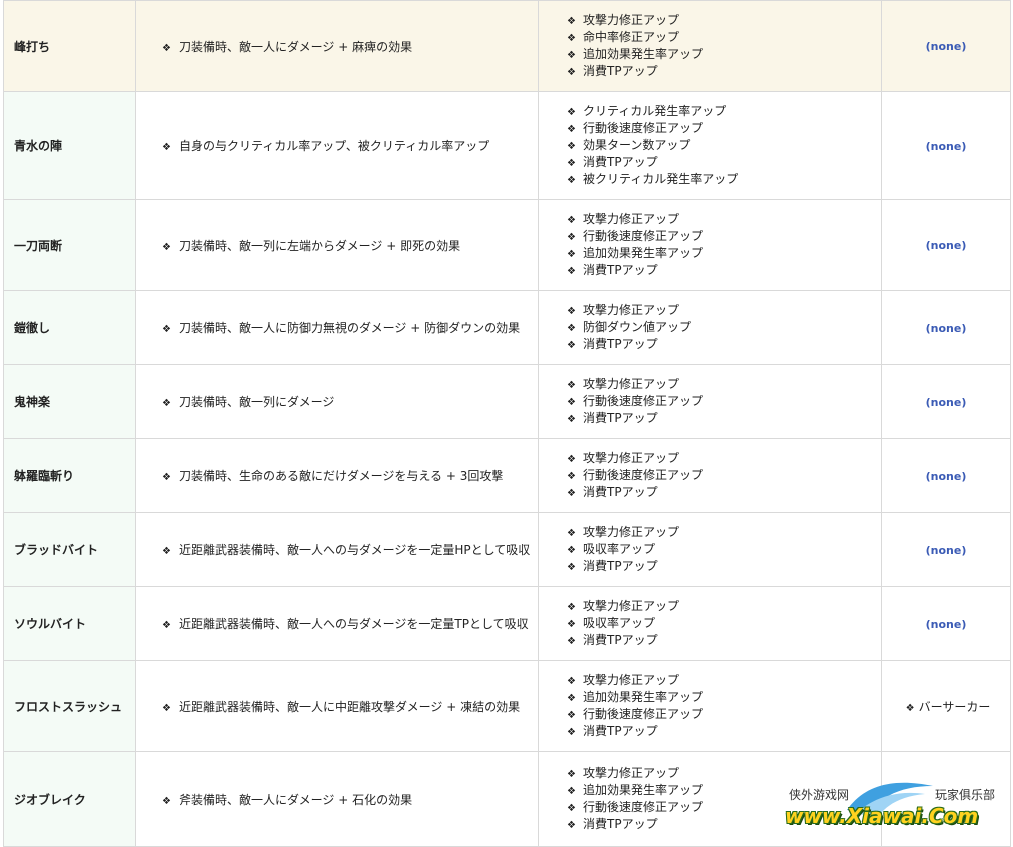 This screenshot has height=847, width=1013. I want to click on skill-description: 刀装備時、敵一人にダメージ + 麻痺の効果, so click(296, 46).